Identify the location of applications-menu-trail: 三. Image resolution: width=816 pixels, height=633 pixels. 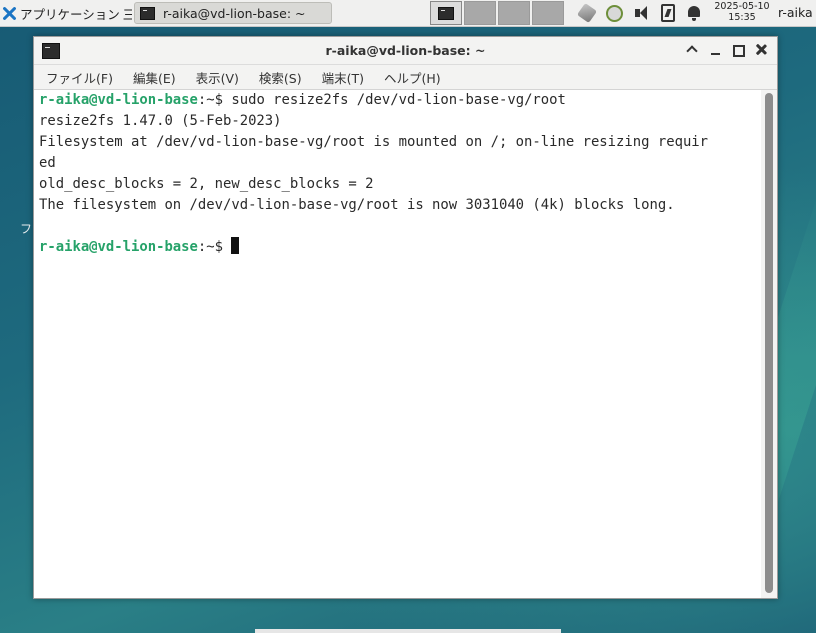
(127, 14).